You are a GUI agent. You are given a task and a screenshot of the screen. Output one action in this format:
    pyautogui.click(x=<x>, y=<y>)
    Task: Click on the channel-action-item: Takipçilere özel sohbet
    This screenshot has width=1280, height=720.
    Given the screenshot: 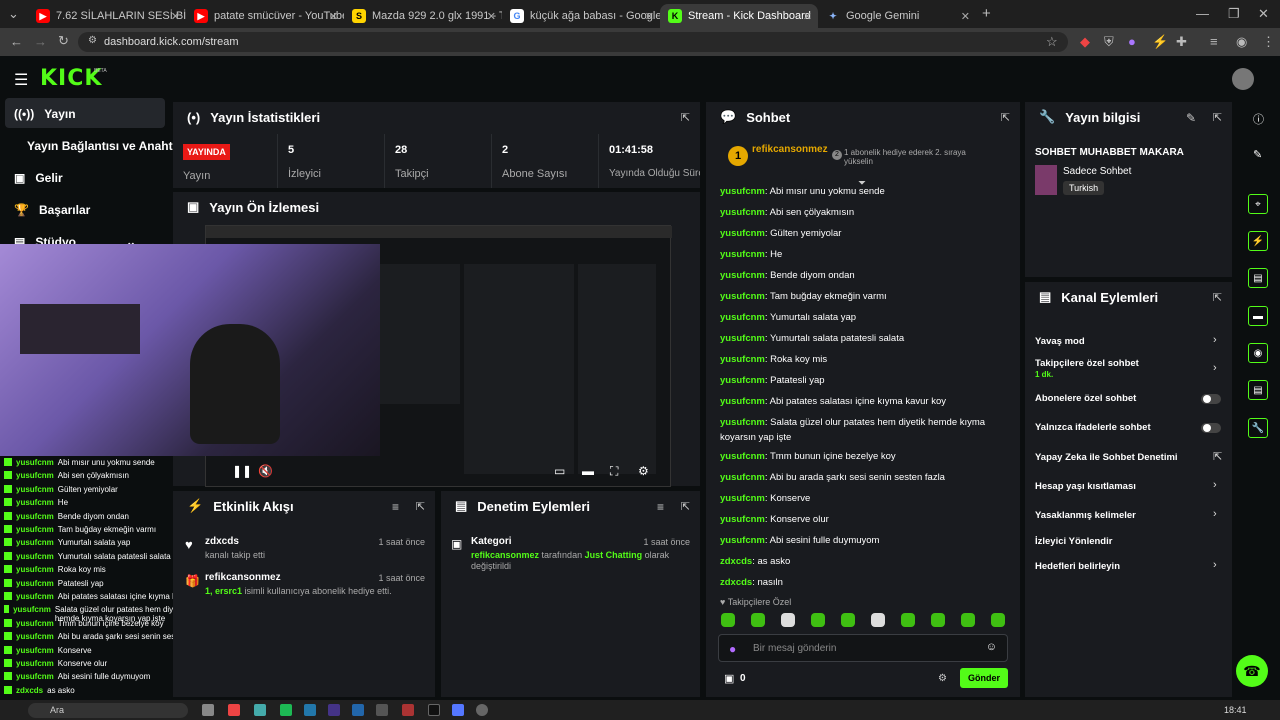 What is the action you would take?
    pyautogui.click(x=1087, y=363)
    